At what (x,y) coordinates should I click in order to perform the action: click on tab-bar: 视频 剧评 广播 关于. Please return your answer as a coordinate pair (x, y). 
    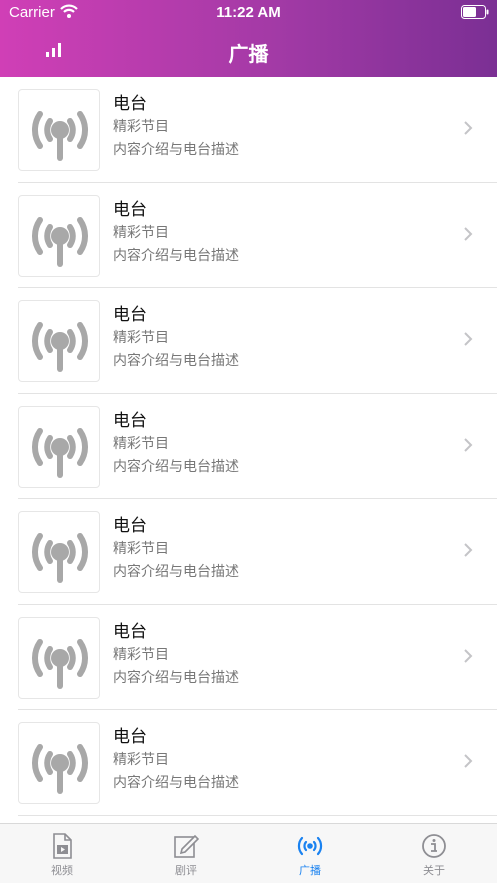
    Looking at the image, I should click on (248, 853).